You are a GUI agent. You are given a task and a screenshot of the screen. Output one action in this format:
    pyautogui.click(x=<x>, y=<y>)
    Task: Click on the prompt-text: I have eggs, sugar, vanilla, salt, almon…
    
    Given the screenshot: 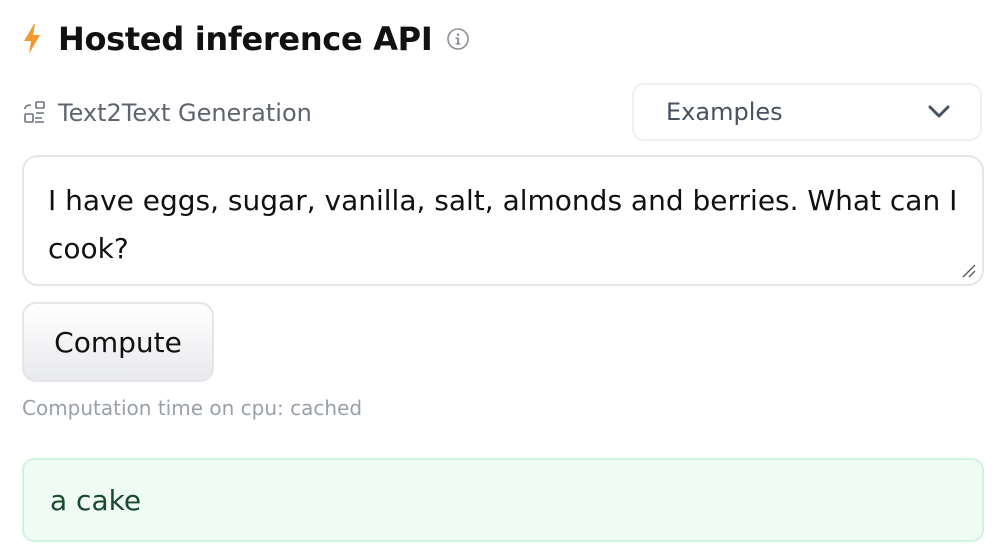 What is the action you would take?
    pyautogui.click(x=503, y=224)
    